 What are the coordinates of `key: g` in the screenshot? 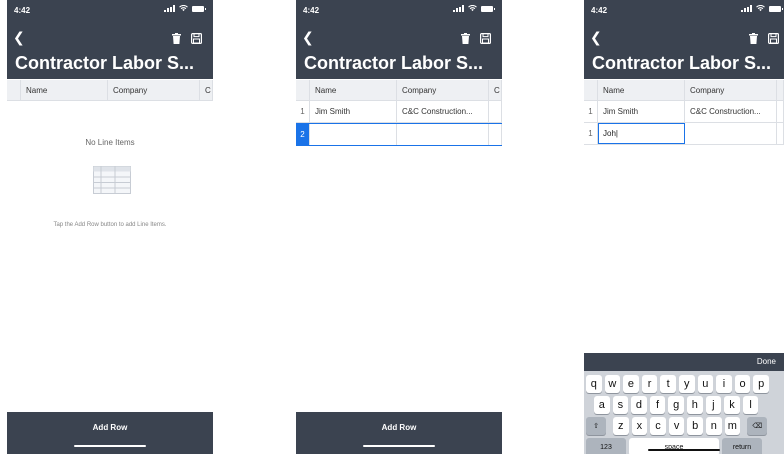 It's located at (676, 405).